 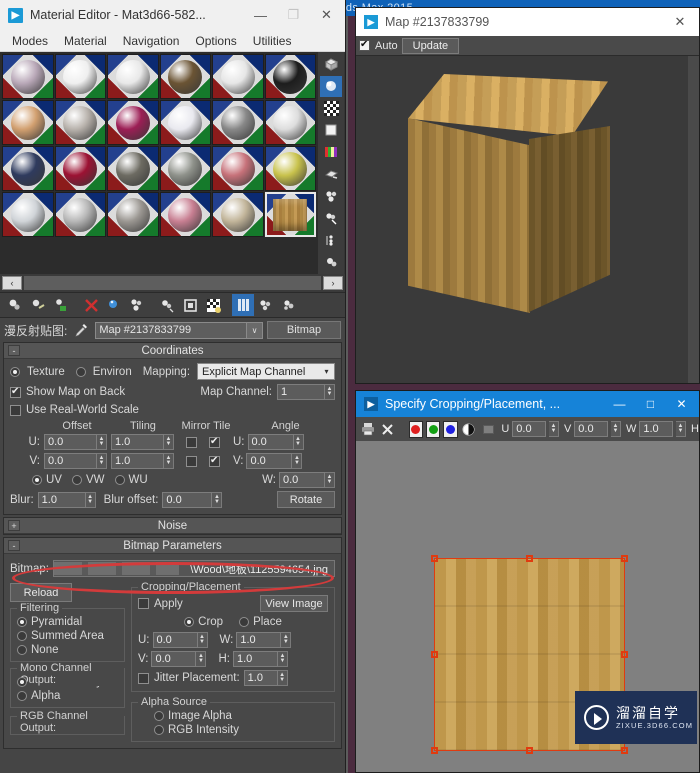 What do you see at coordinates (213, 305) in the screenshot?
I see `show-shaded-material-in-viewport-icon` at bounding box center [213, 305].